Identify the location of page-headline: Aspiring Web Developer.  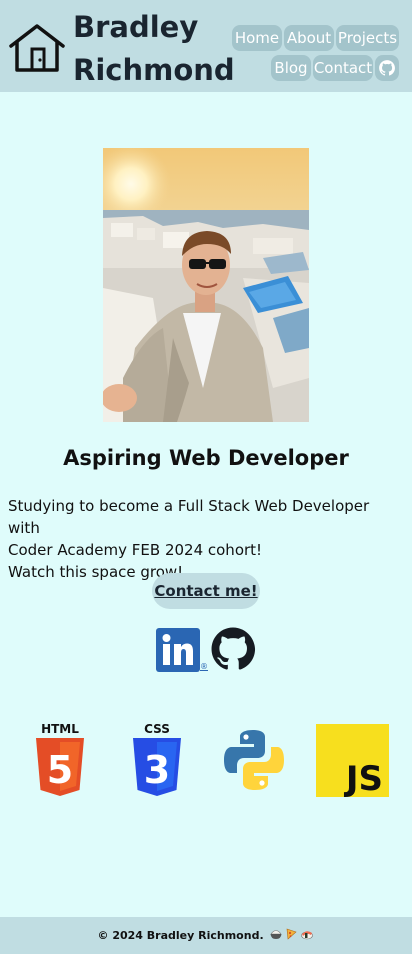
(206, 458).